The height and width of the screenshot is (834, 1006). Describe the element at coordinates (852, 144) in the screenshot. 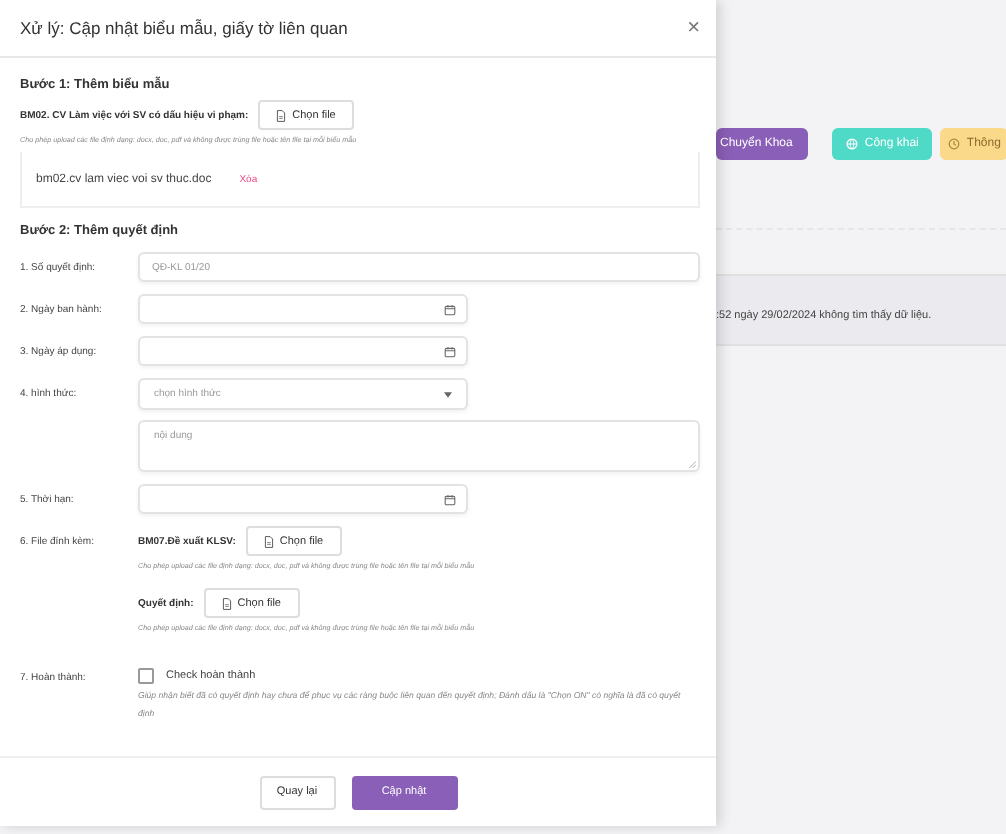

I see `globe-icon` at that location.